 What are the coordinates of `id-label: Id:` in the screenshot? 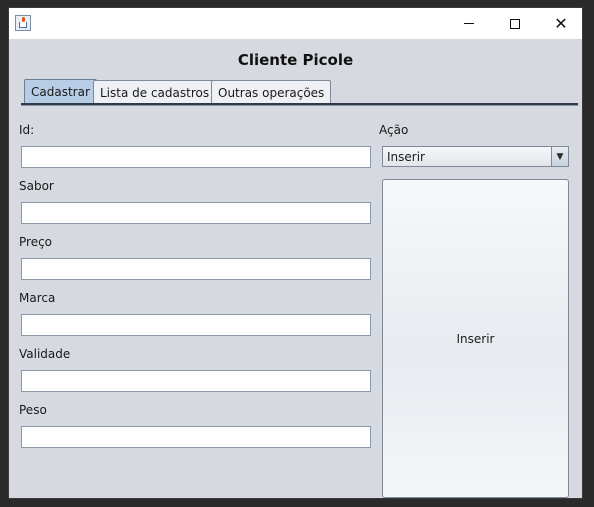 It's located at (27, 130).